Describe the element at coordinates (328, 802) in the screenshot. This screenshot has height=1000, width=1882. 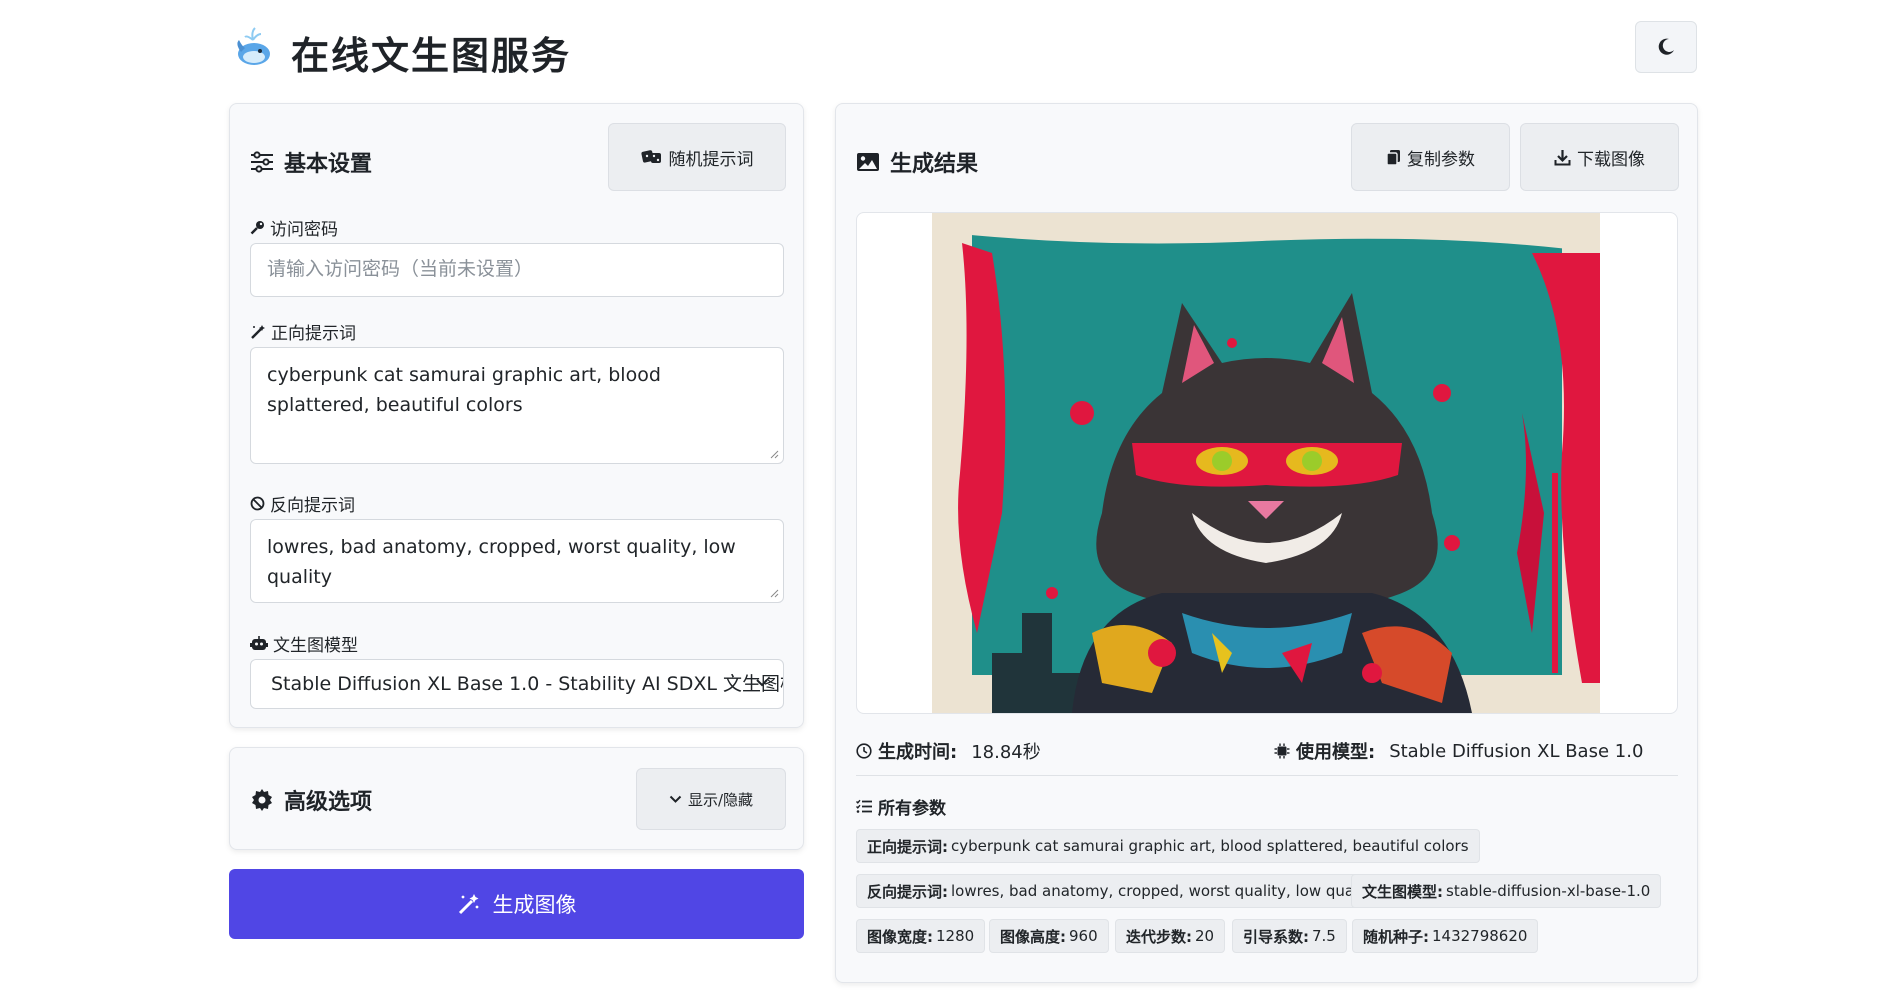
I see `advanced-options-title: 高级选项` at that location.